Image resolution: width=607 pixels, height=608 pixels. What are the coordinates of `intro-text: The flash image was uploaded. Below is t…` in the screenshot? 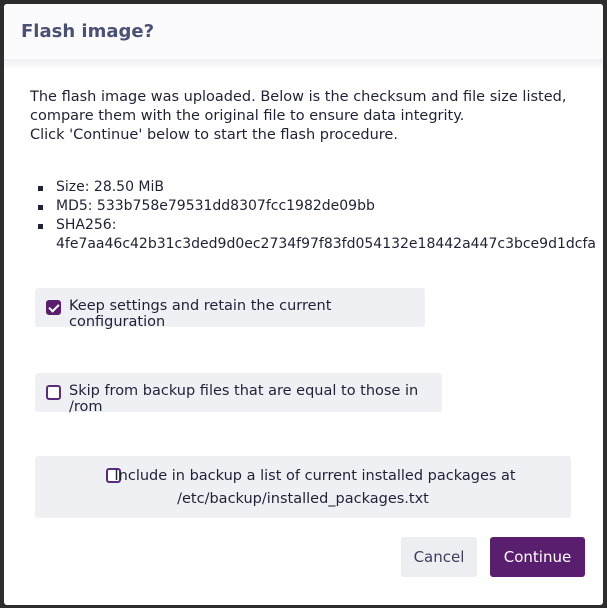 It's located at (310, 116).